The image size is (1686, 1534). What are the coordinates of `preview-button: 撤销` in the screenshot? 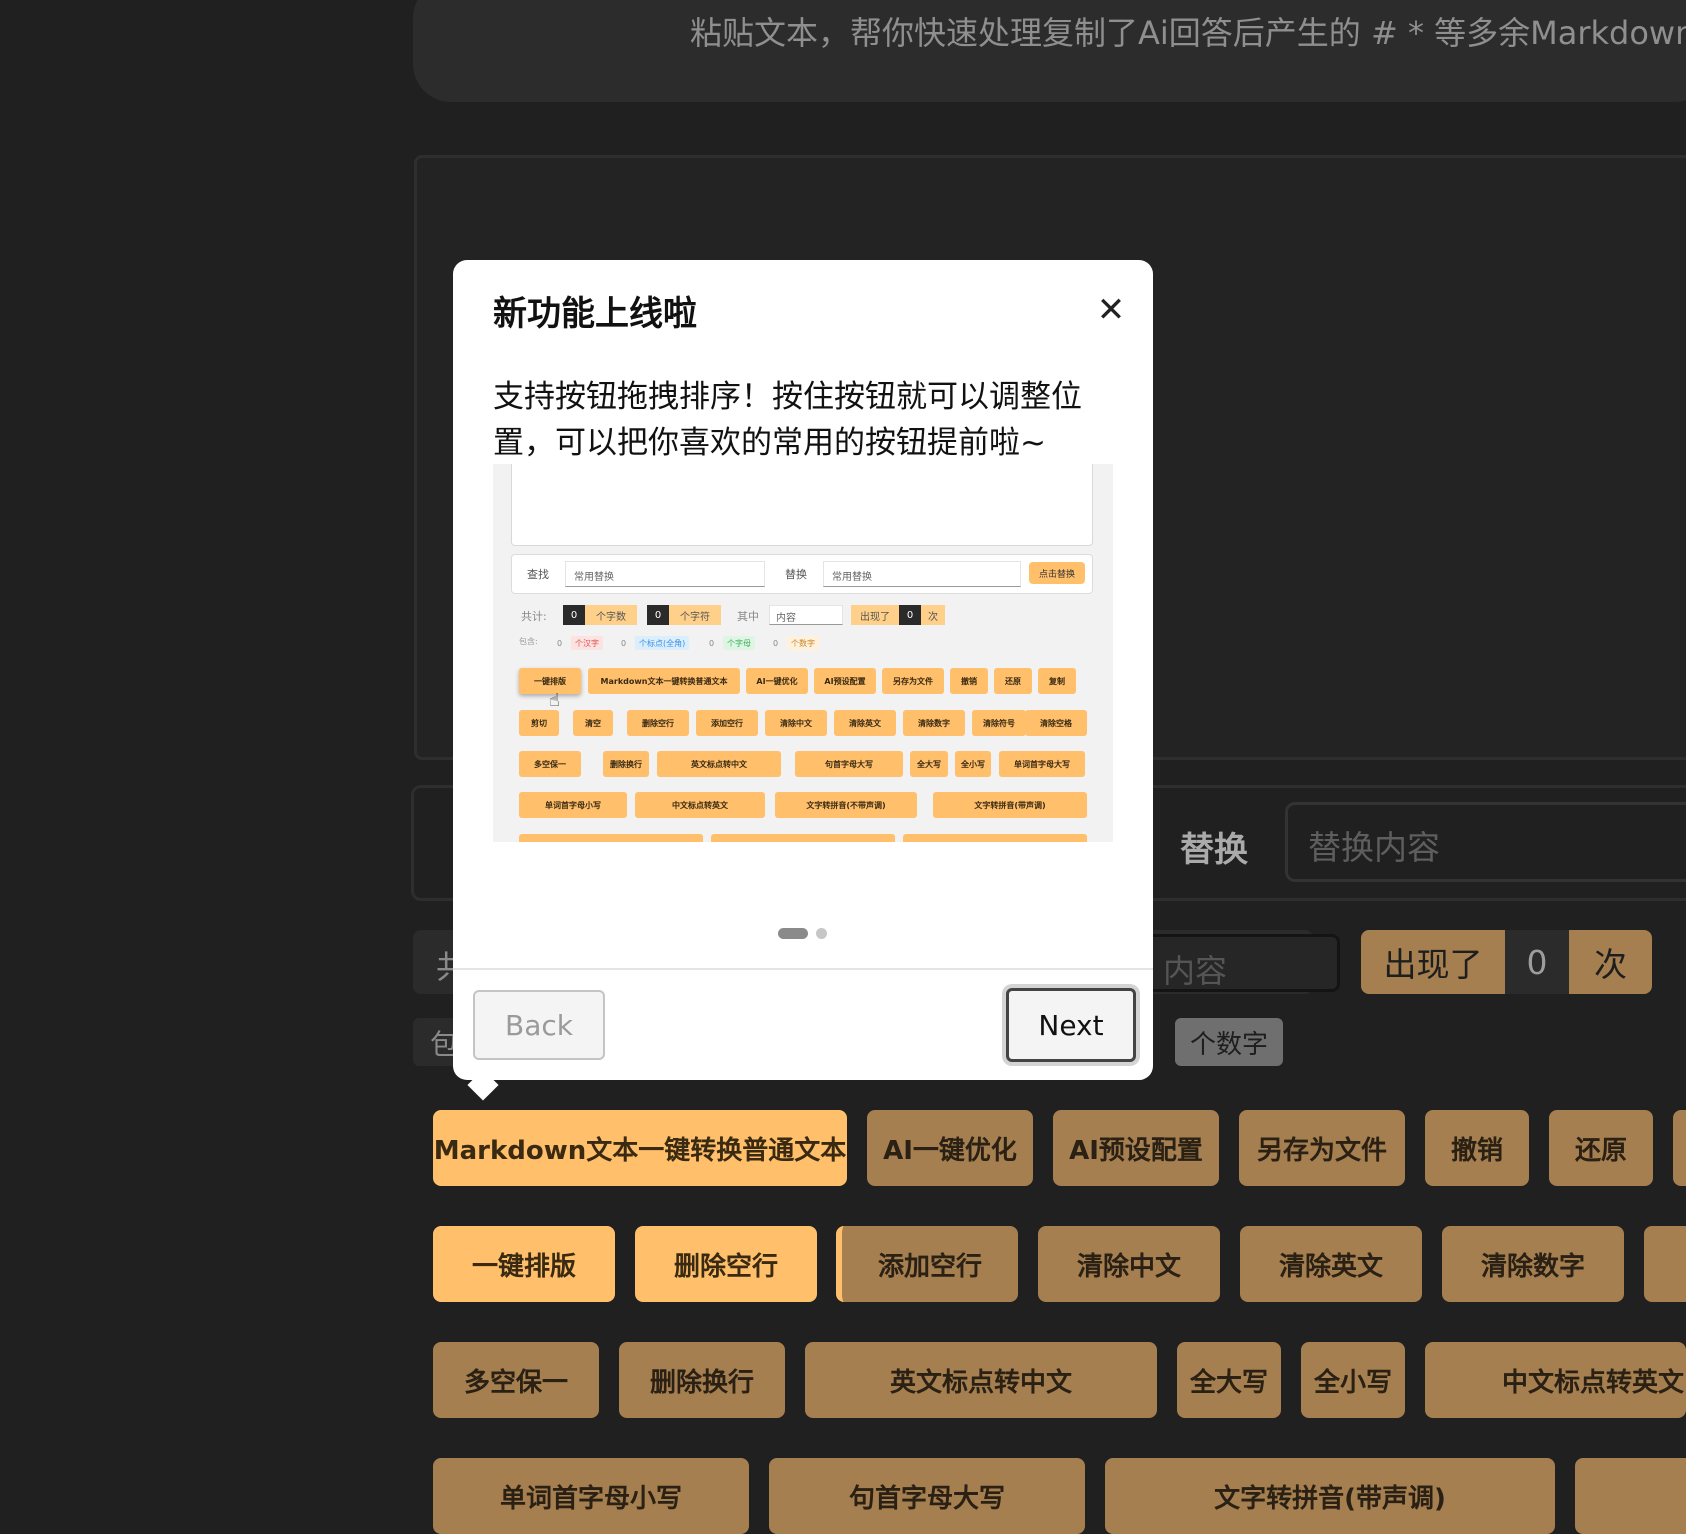 It's located at (969, 681).